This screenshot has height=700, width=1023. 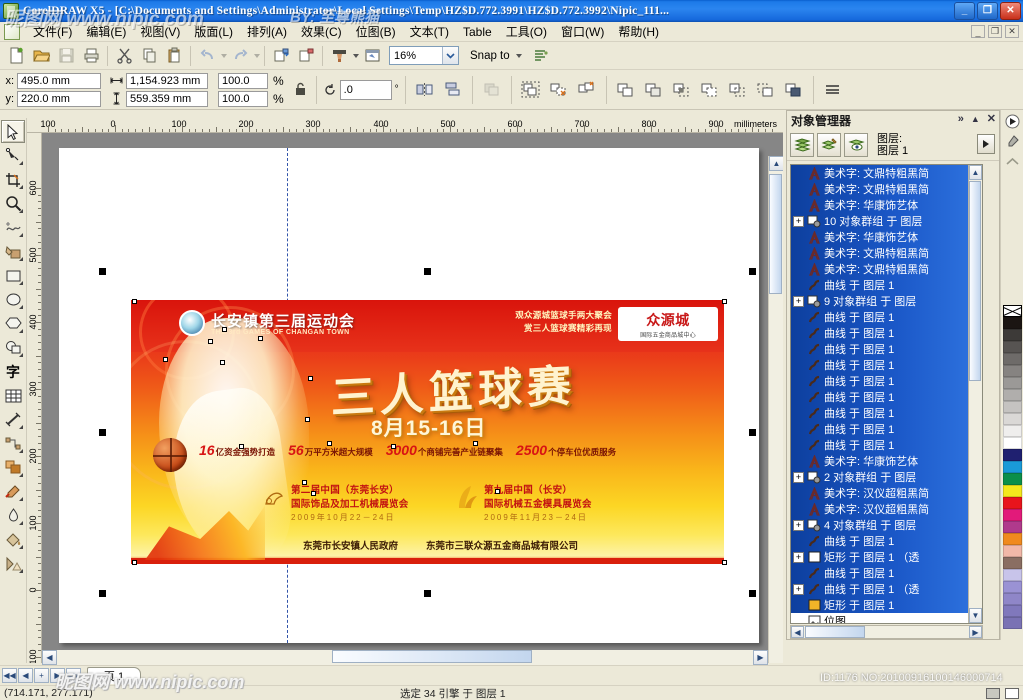 What do you see at coordinates (13, 515) in the screenshot?
I see `outline-tool` at bounding box center [13, 515].